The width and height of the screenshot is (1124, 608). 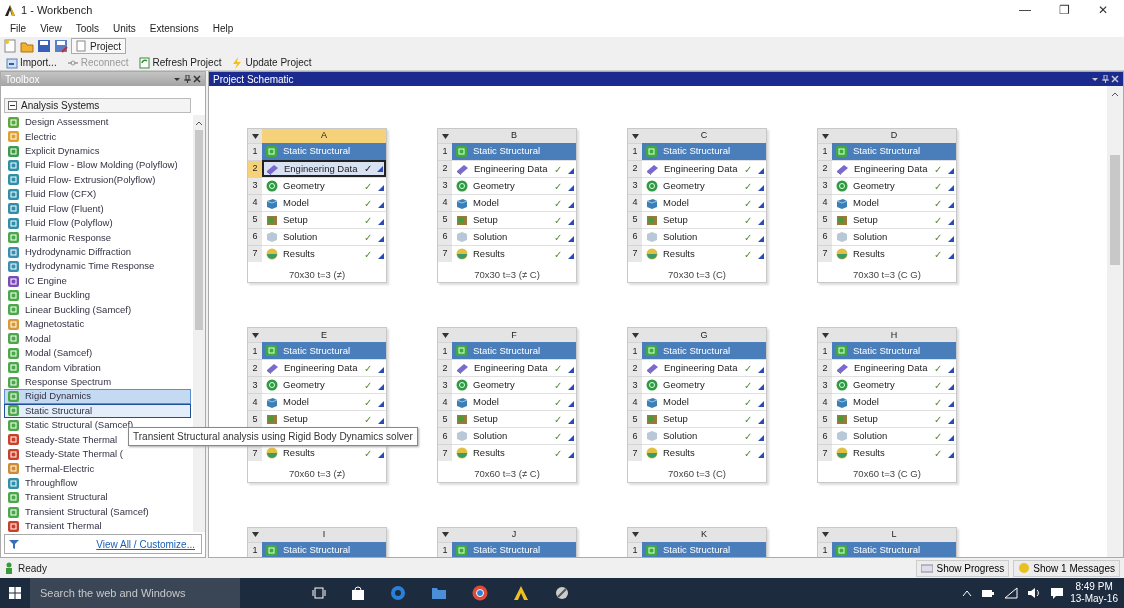 What do you see at coordinates (97, 310) in the screenshot?
I see `toolbox-item: Linear Buckling (Samcef)` at bounding box center [97, 310].